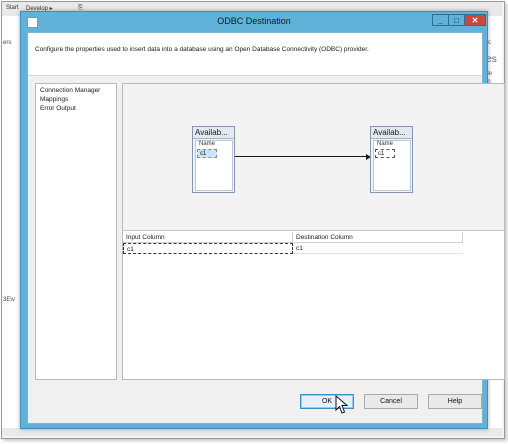 The image size is (508, 444). What do you see at coordinates (391, 401) in the screenshot?
I see `cancel-button: Cancel` at bounding box center [391, 401].